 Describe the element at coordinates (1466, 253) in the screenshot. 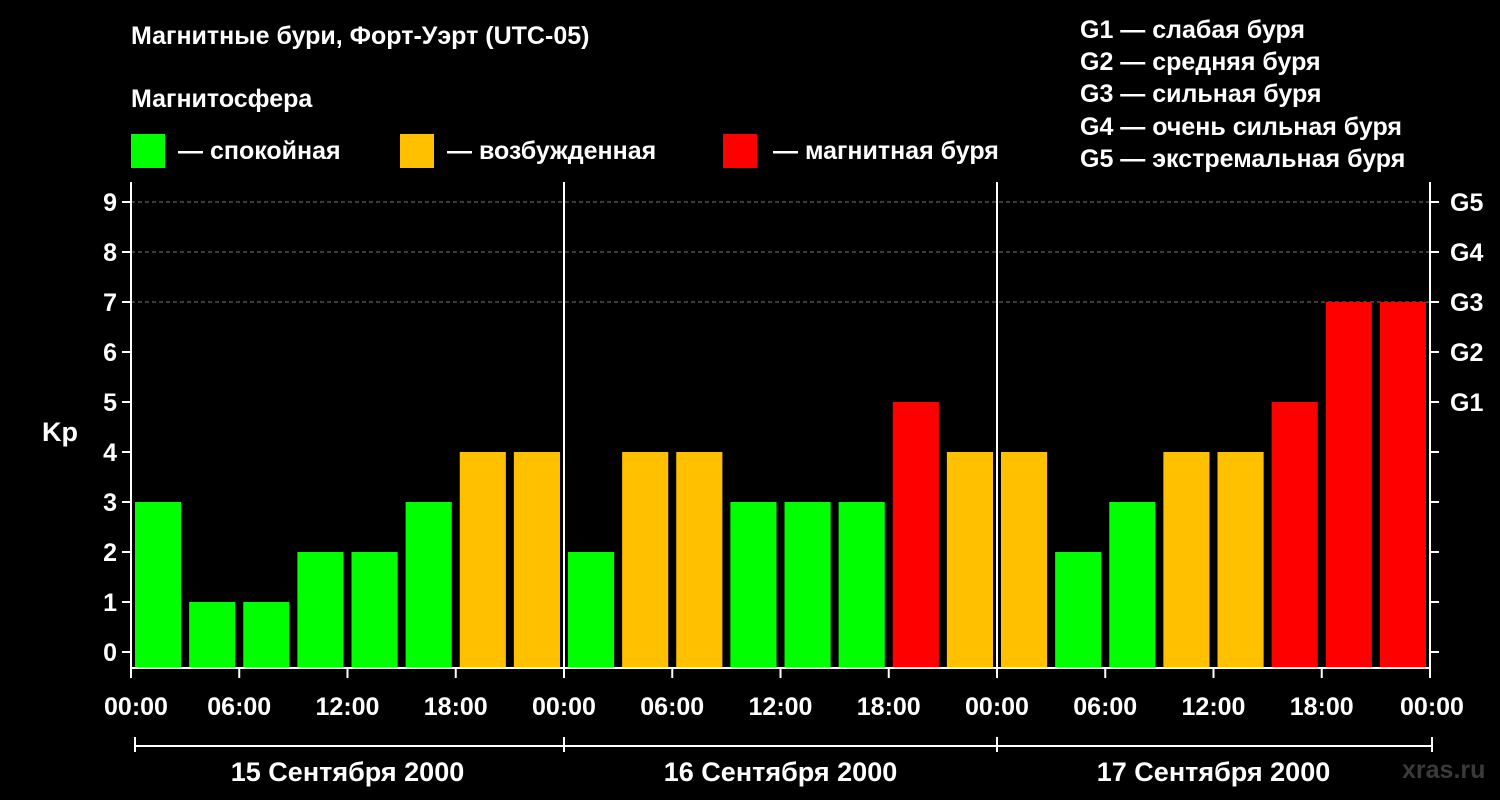

I see `g-tick-label: G4` at that location.